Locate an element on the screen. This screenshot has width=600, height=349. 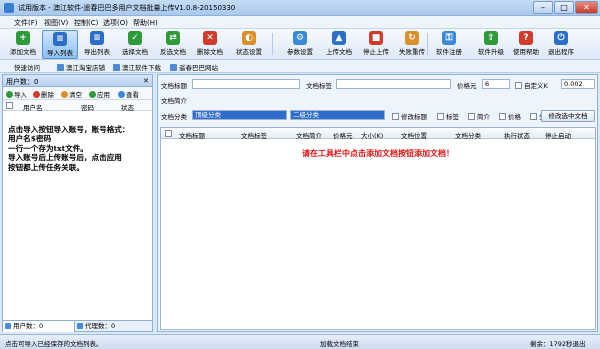
toolbar-button-select-doc: ✓ 选择文档 is located at coordinates (135, 44).